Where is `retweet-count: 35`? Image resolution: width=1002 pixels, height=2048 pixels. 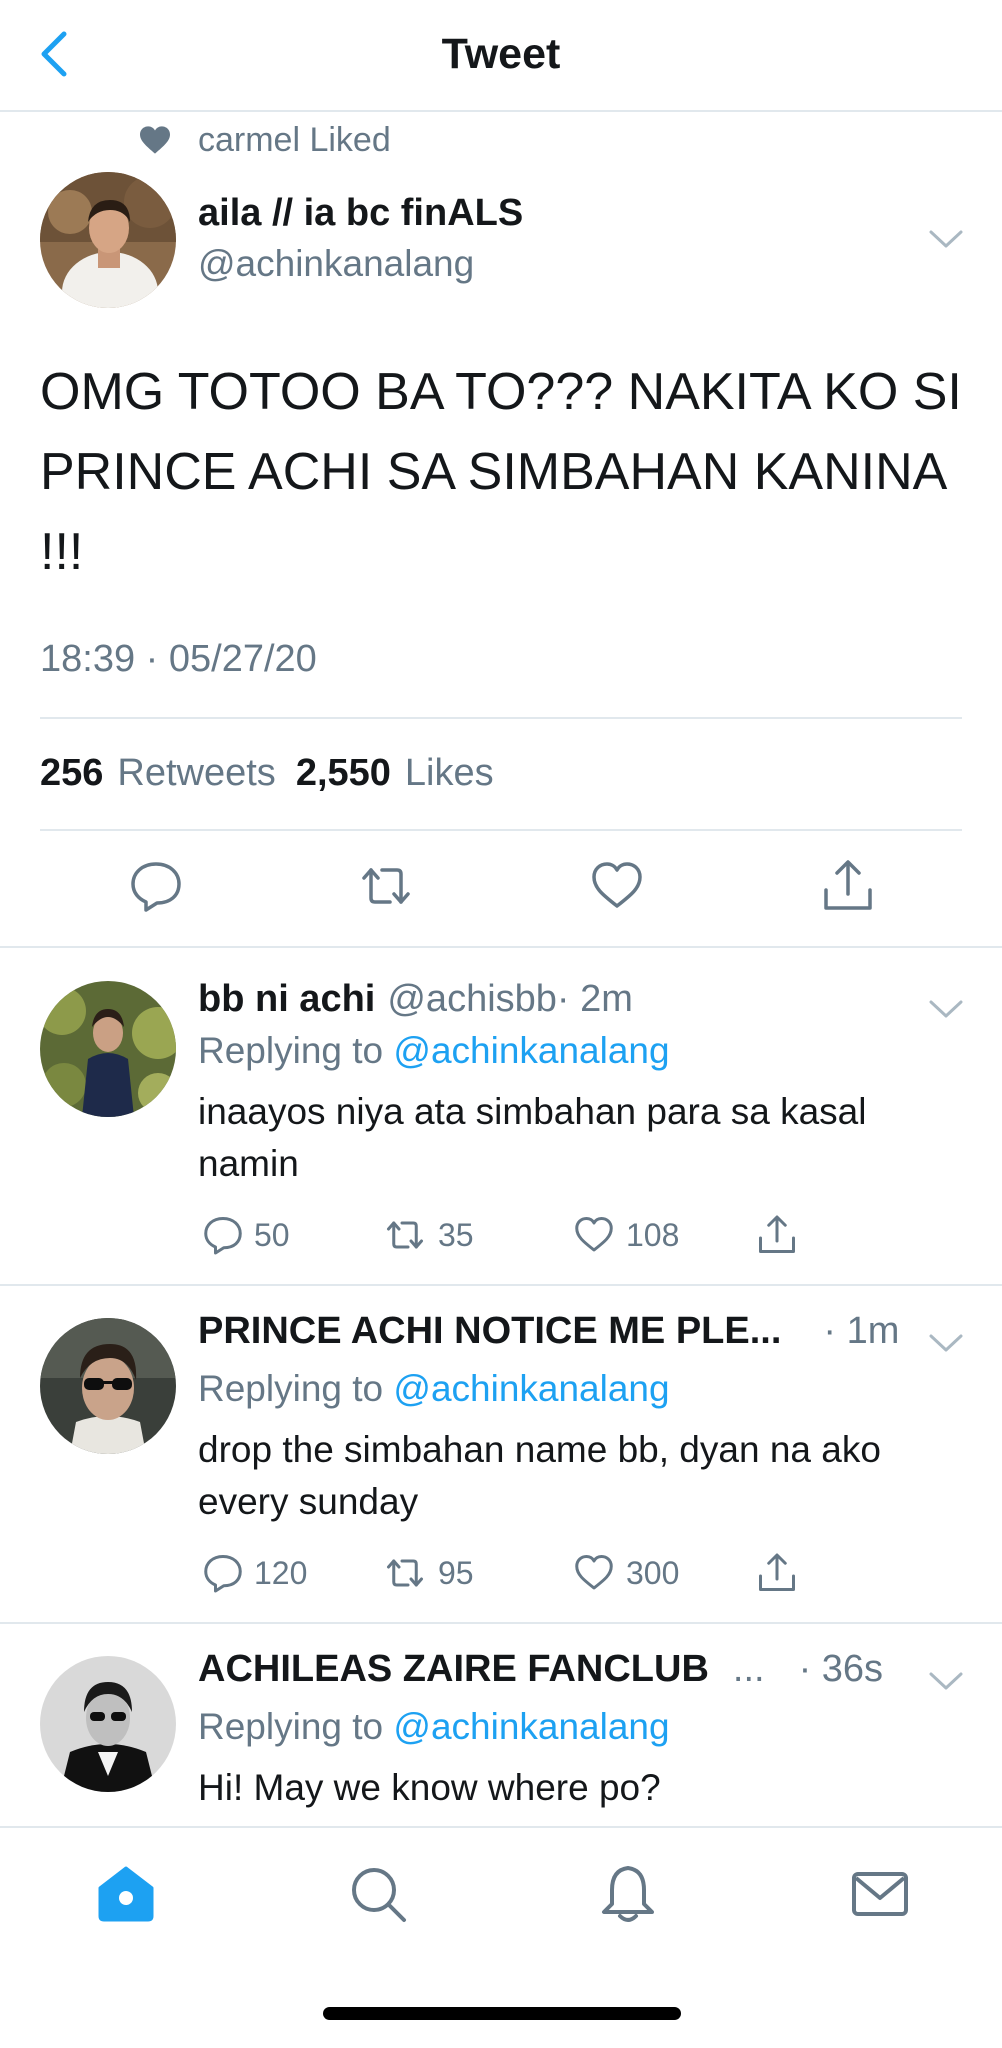 retweet-count: 35 is located at coordinates (456, 1234).